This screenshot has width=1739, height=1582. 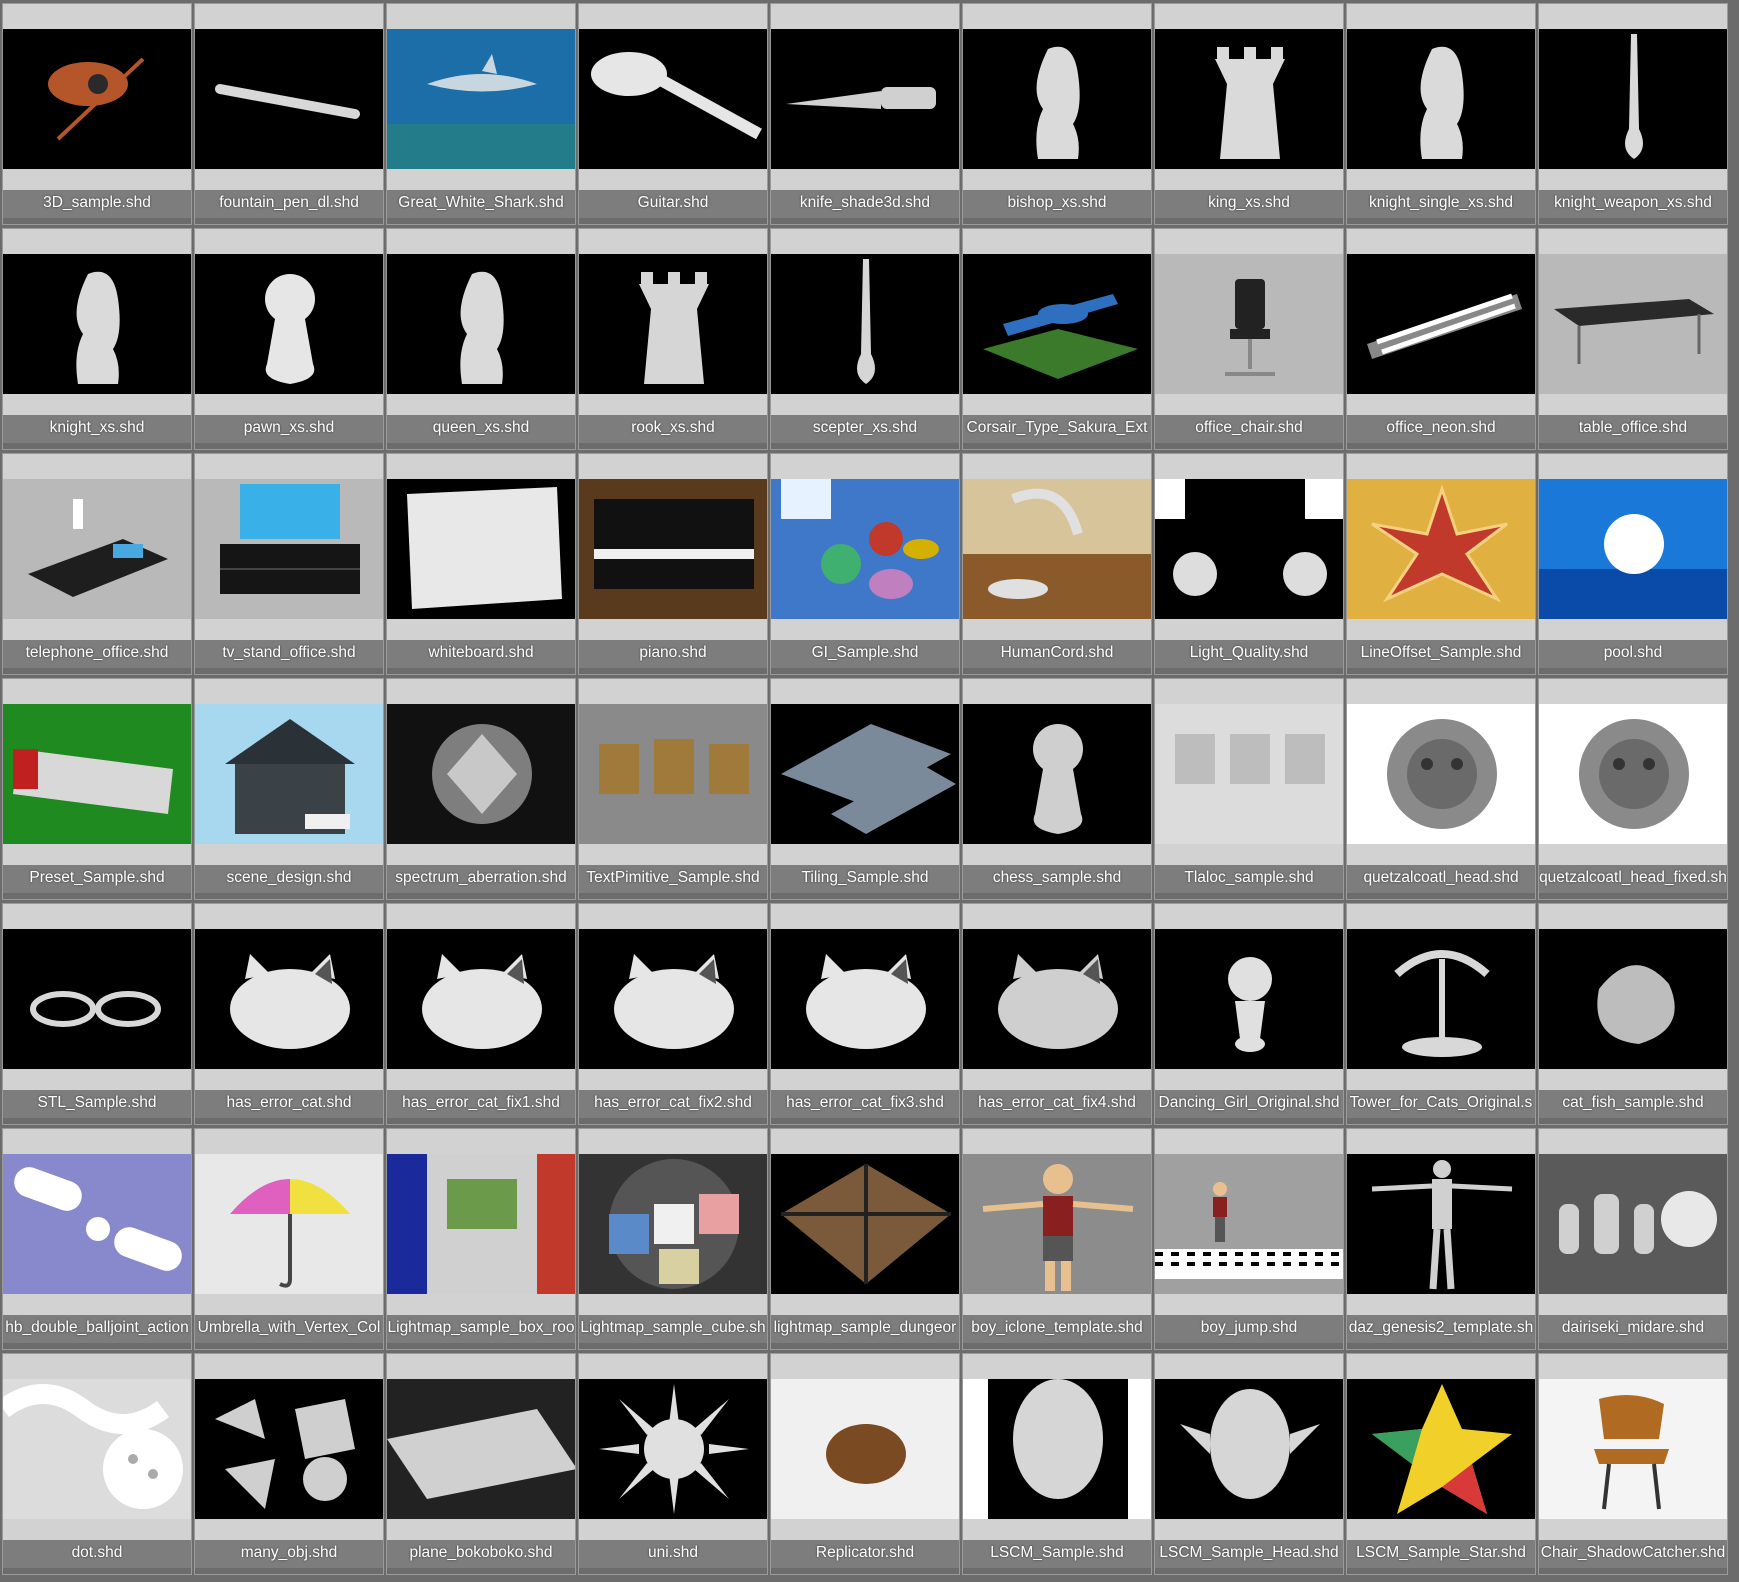 I want to click on shd-file-tile: Tower_for_Cats_Original.s, so click(x=1441, y=1014).